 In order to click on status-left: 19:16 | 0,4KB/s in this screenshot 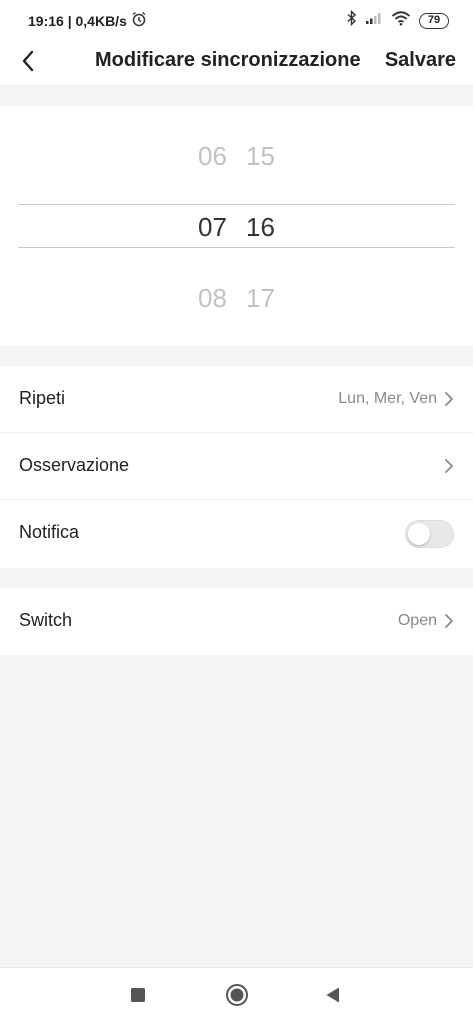, I will do `click(87, 20)`.